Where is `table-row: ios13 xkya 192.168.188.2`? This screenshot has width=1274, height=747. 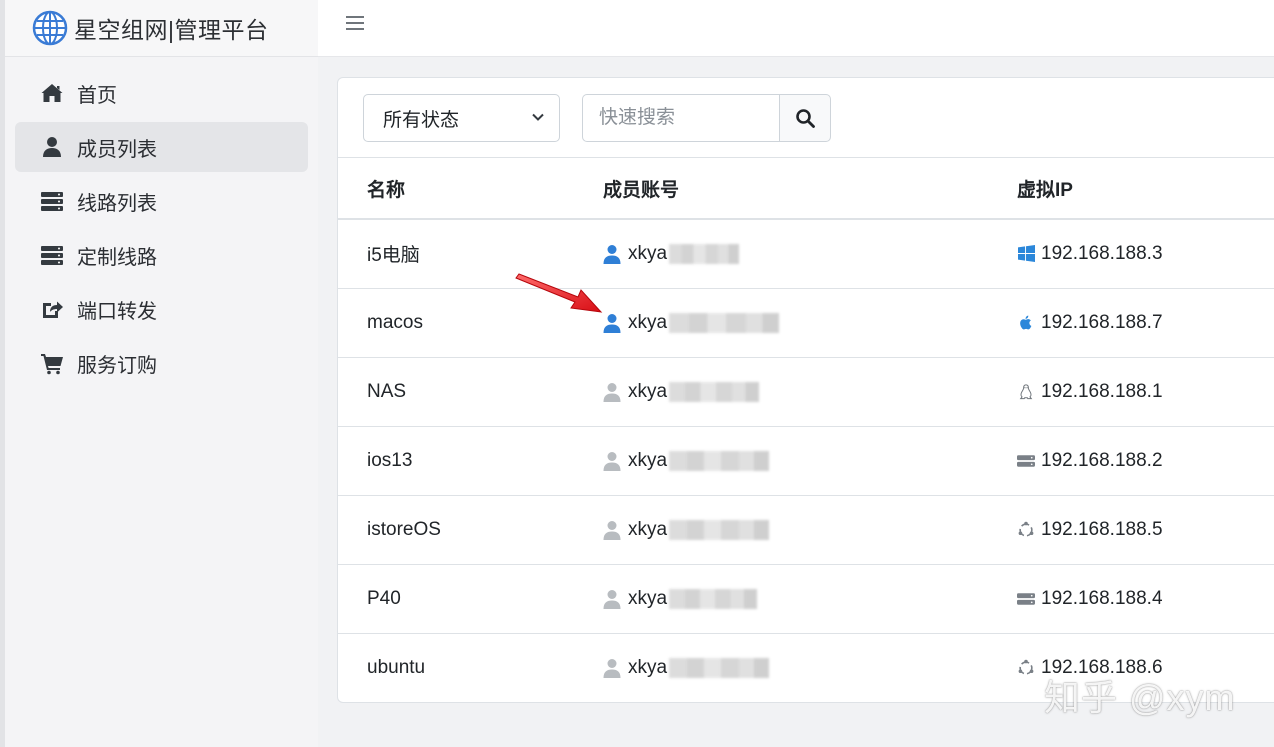 table-row: ios13 xkya 192.168.188.2 is located at coordinates (806, 461).